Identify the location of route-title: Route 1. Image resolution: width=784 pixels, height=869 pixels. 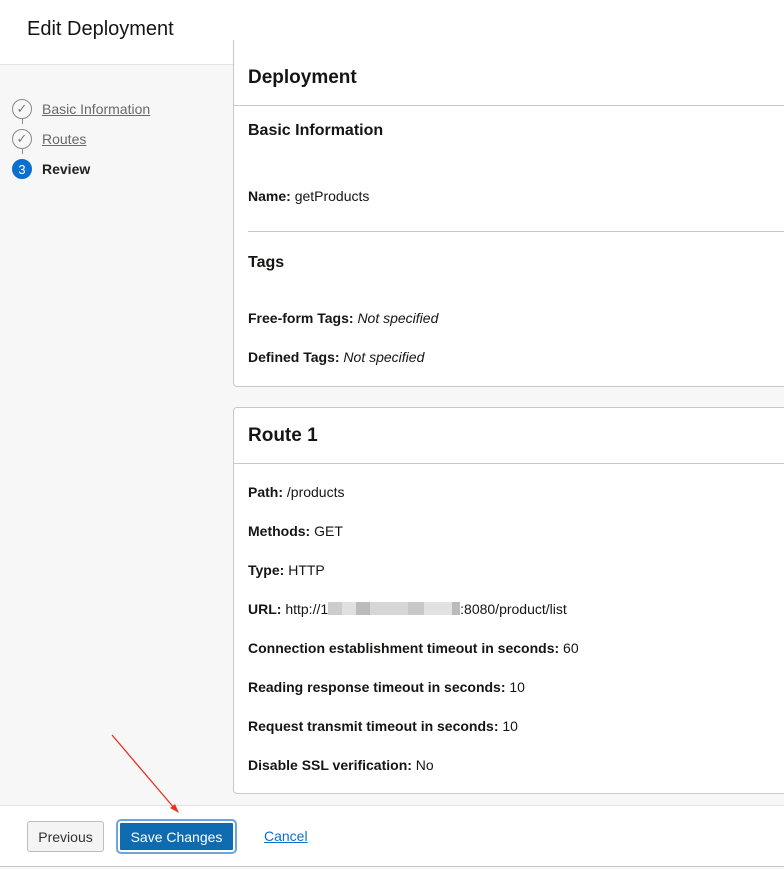
(283, 435).